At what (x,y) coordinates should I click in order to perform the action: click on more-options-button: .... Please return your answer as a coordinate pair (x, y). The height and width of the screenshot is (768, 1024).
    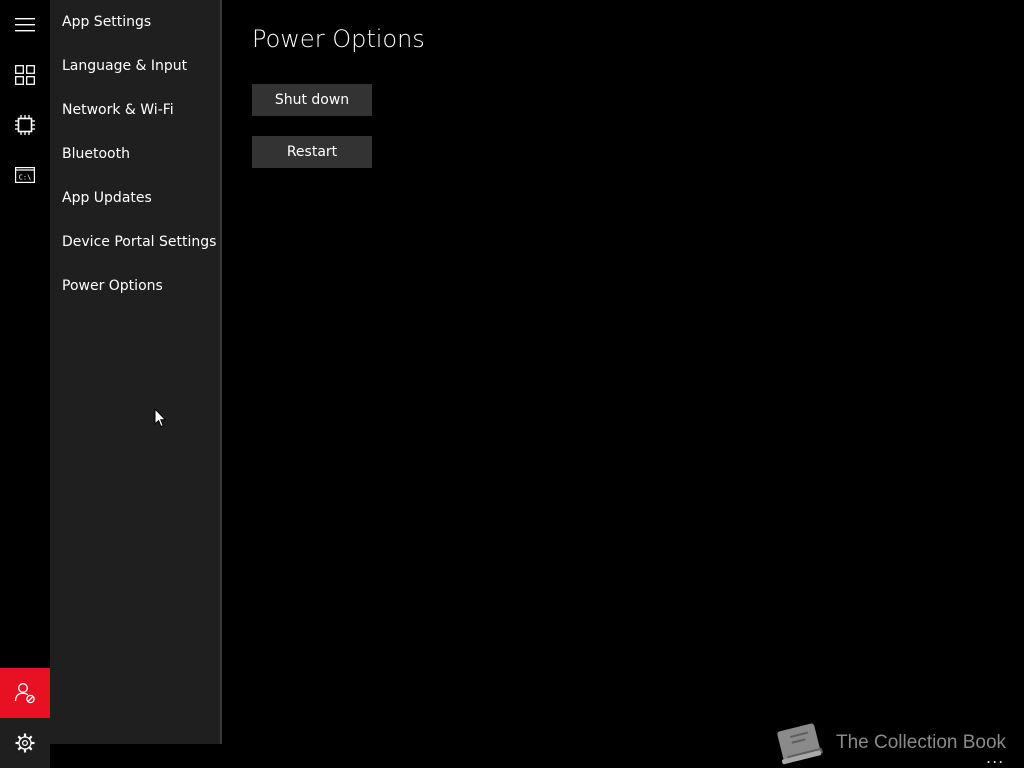
    Looking at the image, I should click on (995, 757).